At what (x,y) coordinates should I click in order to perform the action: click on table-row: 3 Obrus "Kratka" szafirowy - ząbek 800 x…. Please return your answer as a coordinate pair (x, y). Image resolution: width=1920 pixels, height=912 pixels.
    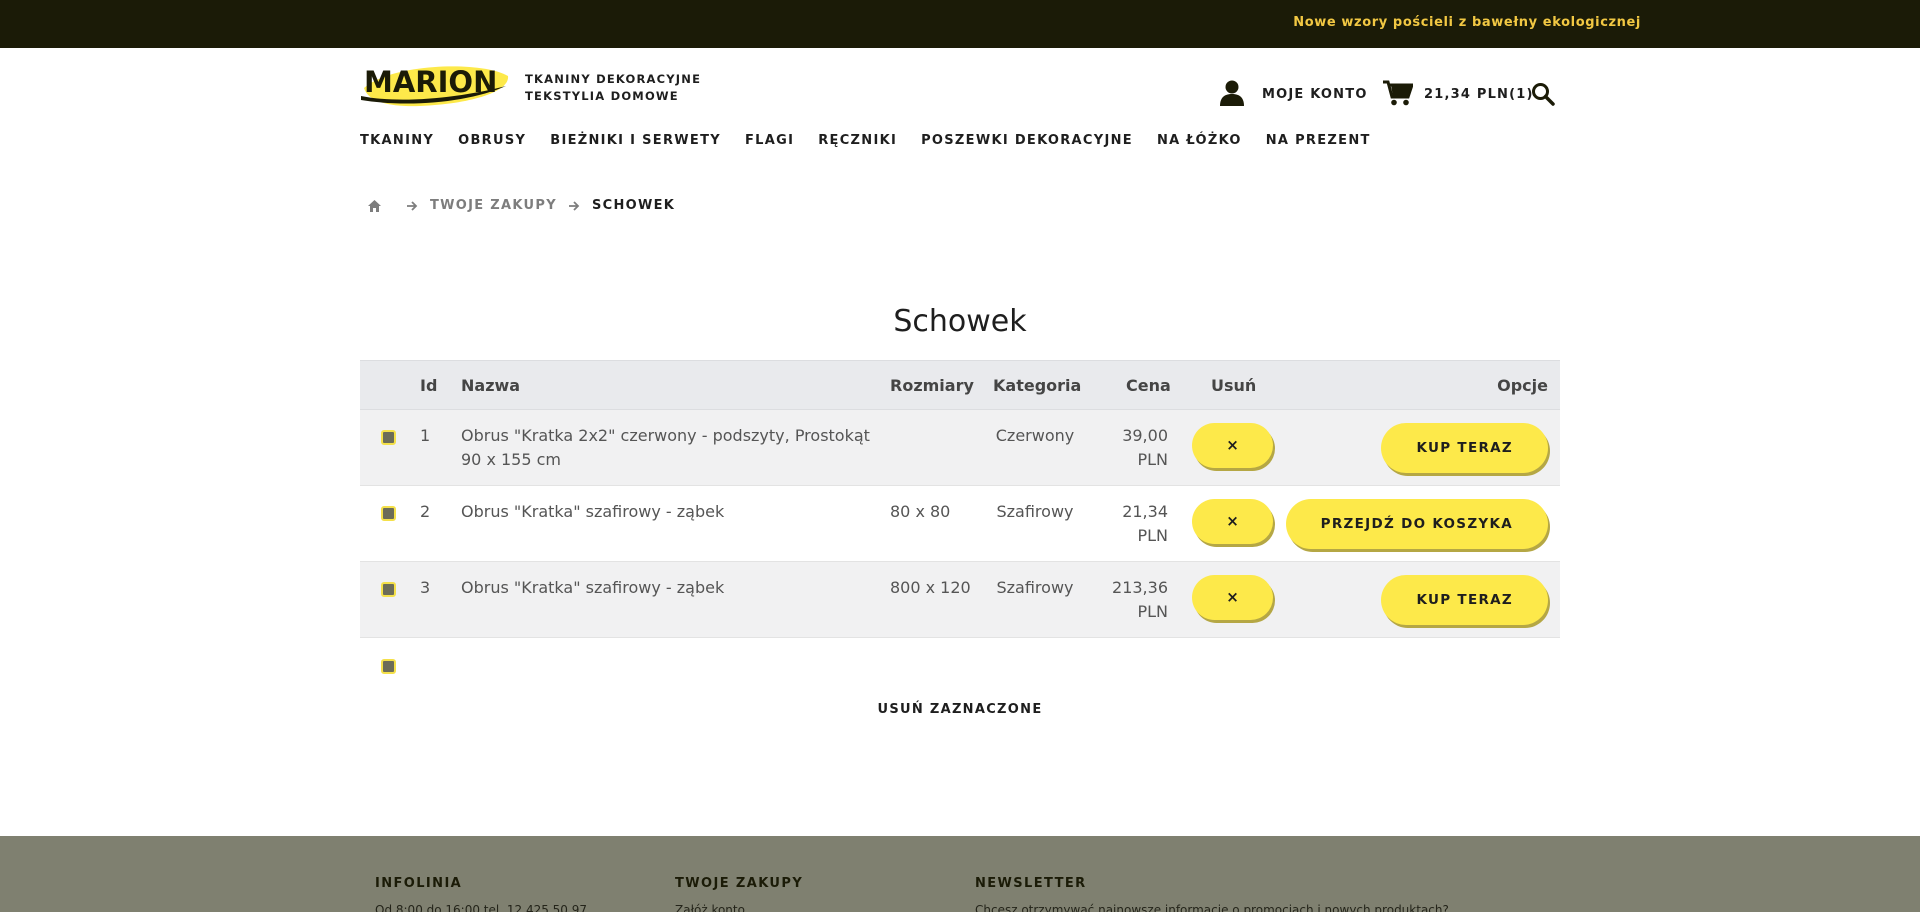
    Looking at the image, I should click on (960, 600).